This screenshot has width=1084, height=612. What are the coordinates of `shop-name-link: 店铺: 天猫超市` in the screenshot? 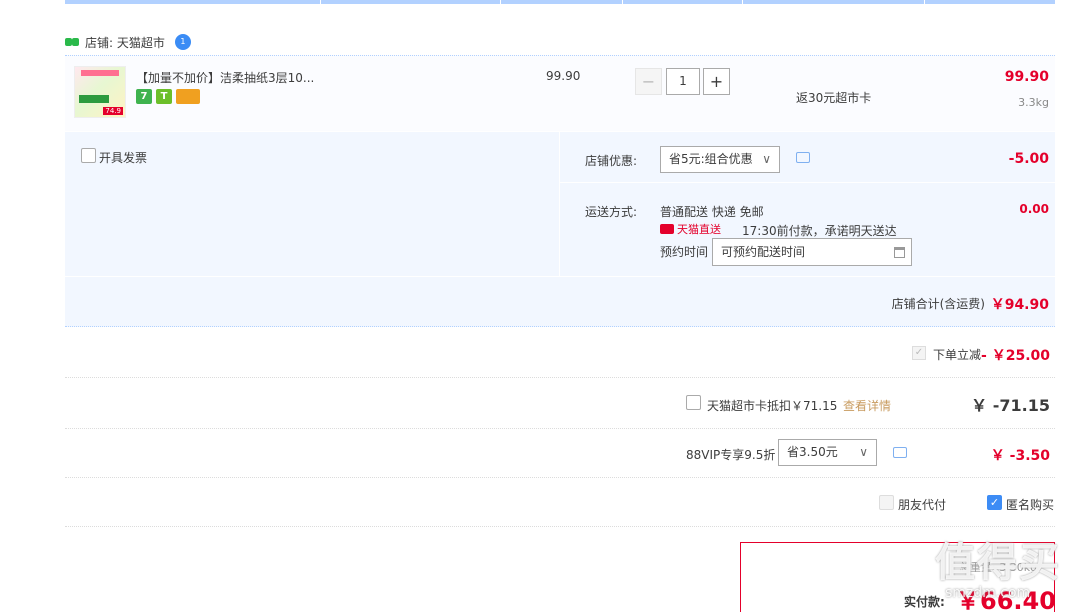 It's located at (125, 42).